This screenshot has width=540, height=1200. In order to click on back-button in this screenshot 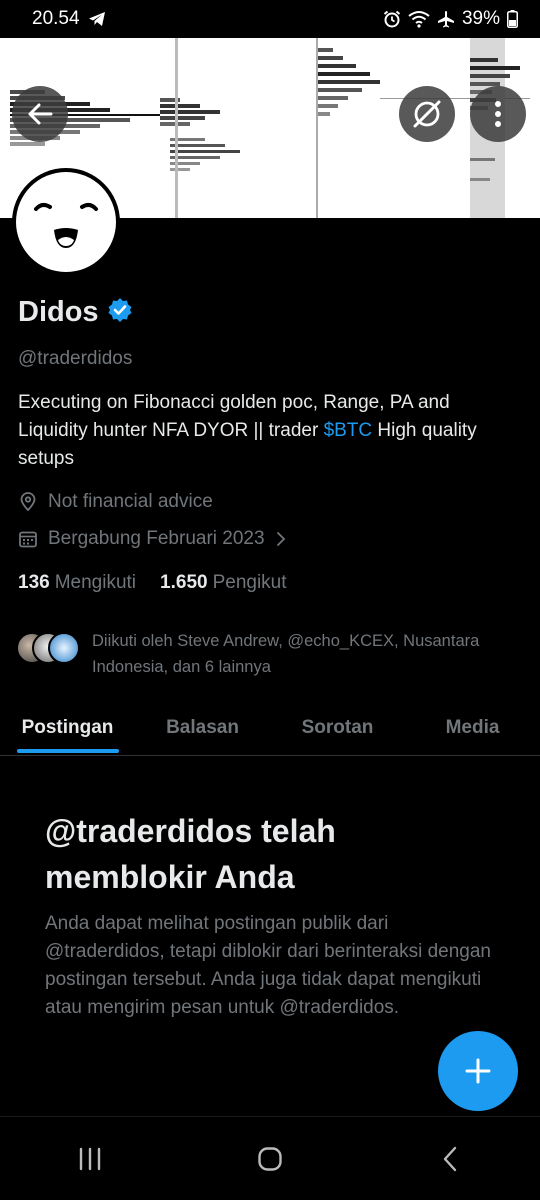, I will do `click(40, 114)`.